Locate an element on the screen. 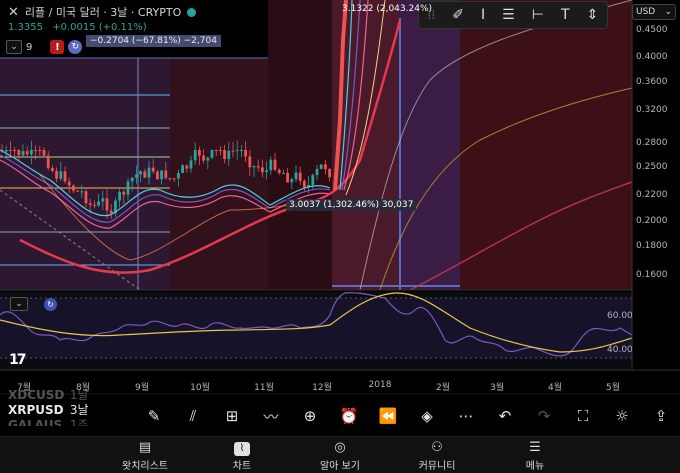 The width and height of the screenshot is (680, 473). rsi-label: 40.00 is located at coordinates (620, 350).